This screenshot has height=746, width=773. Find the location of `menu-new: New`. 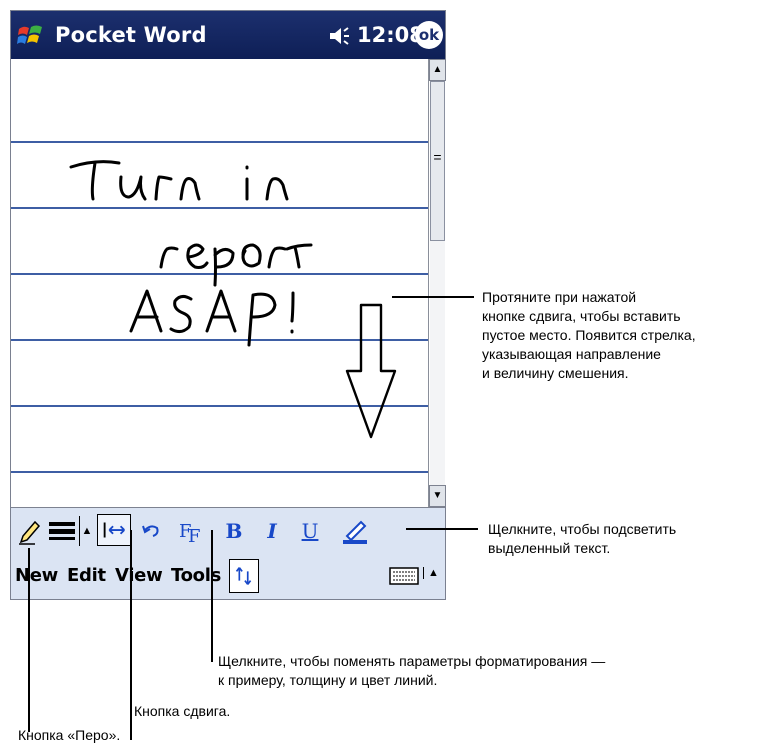

menu-new: New is located at coordinates (36, 575).